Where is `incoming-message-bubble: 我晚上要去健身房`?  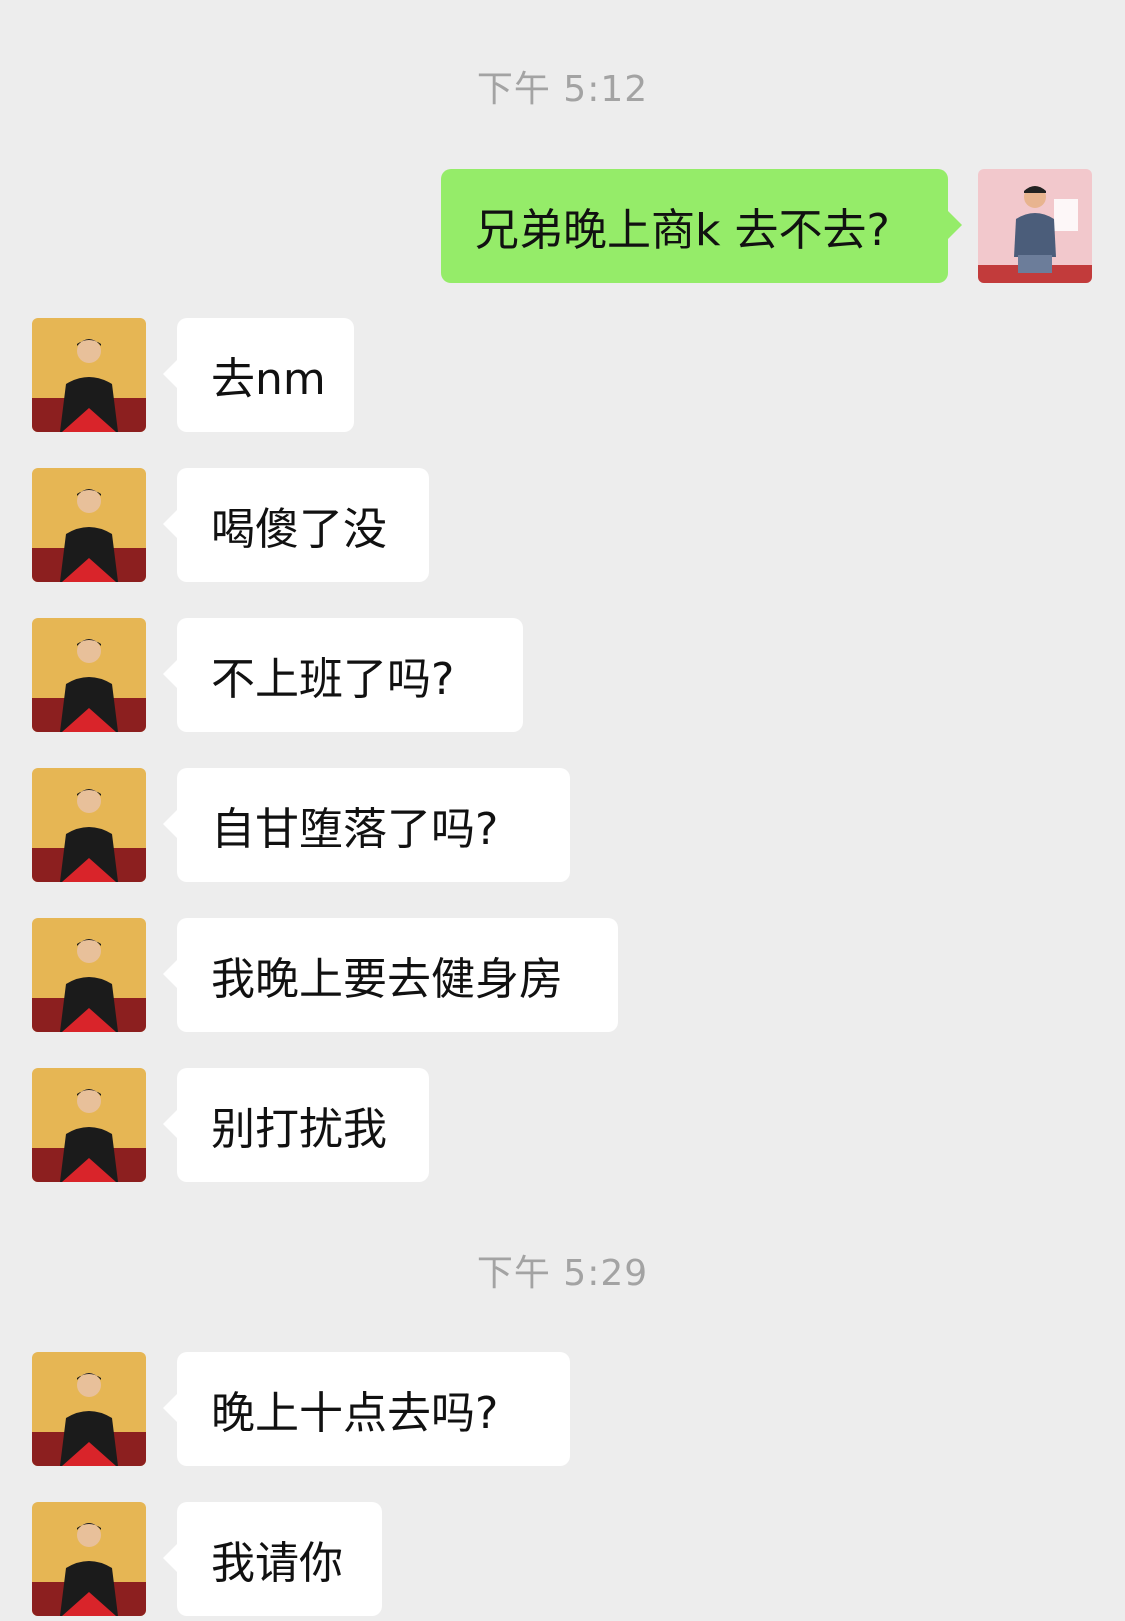
incoming-message-bubble: 我晚上要去健身房 is located at coordinates (390, 975).